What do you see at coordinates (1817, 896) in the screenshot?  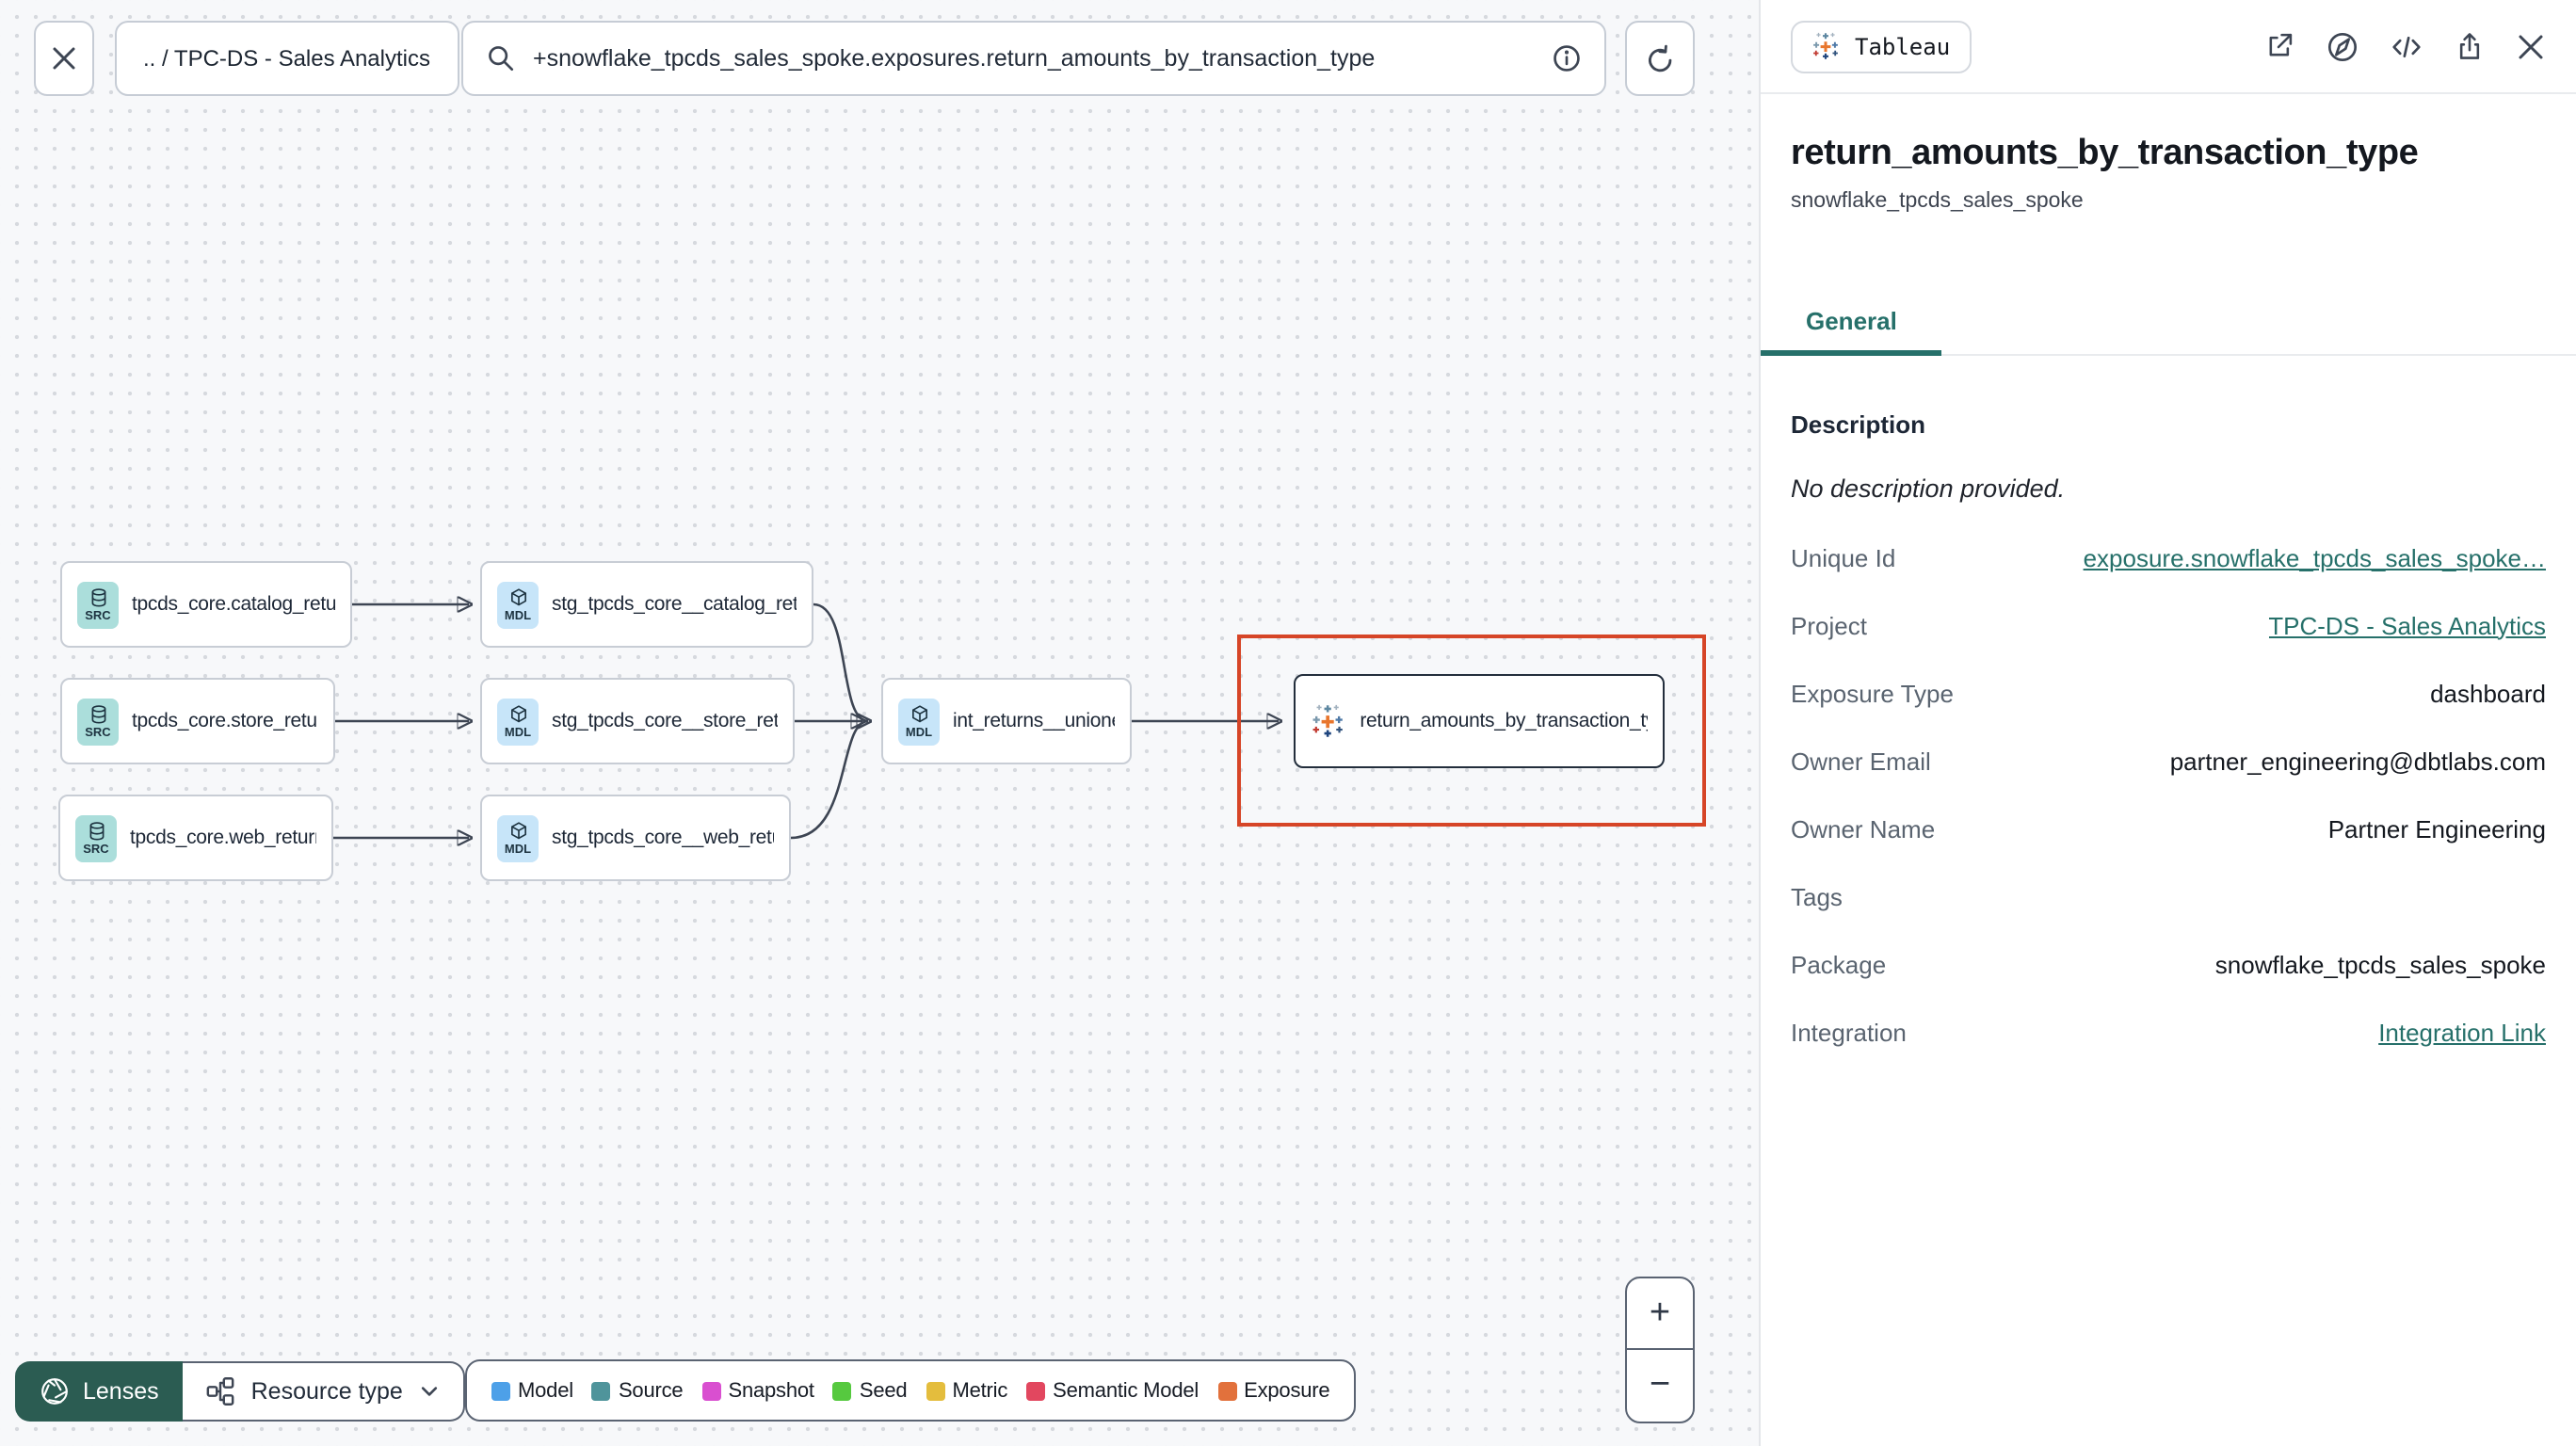 I see `field-row-tags: Tags` at bounding box center [1817, 896].